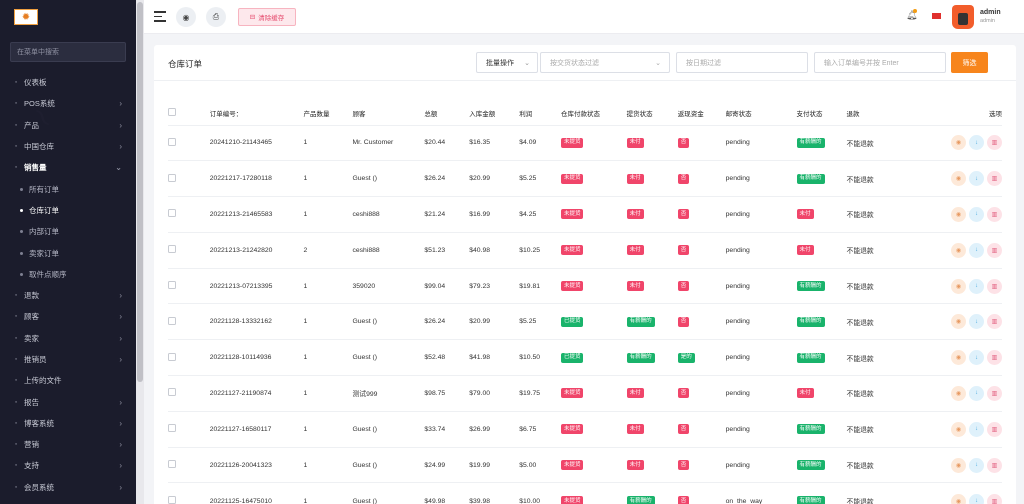  Describe the element at coordinates (160, 18) in the screenshot. I see `menu-toggle-icon` at that location.